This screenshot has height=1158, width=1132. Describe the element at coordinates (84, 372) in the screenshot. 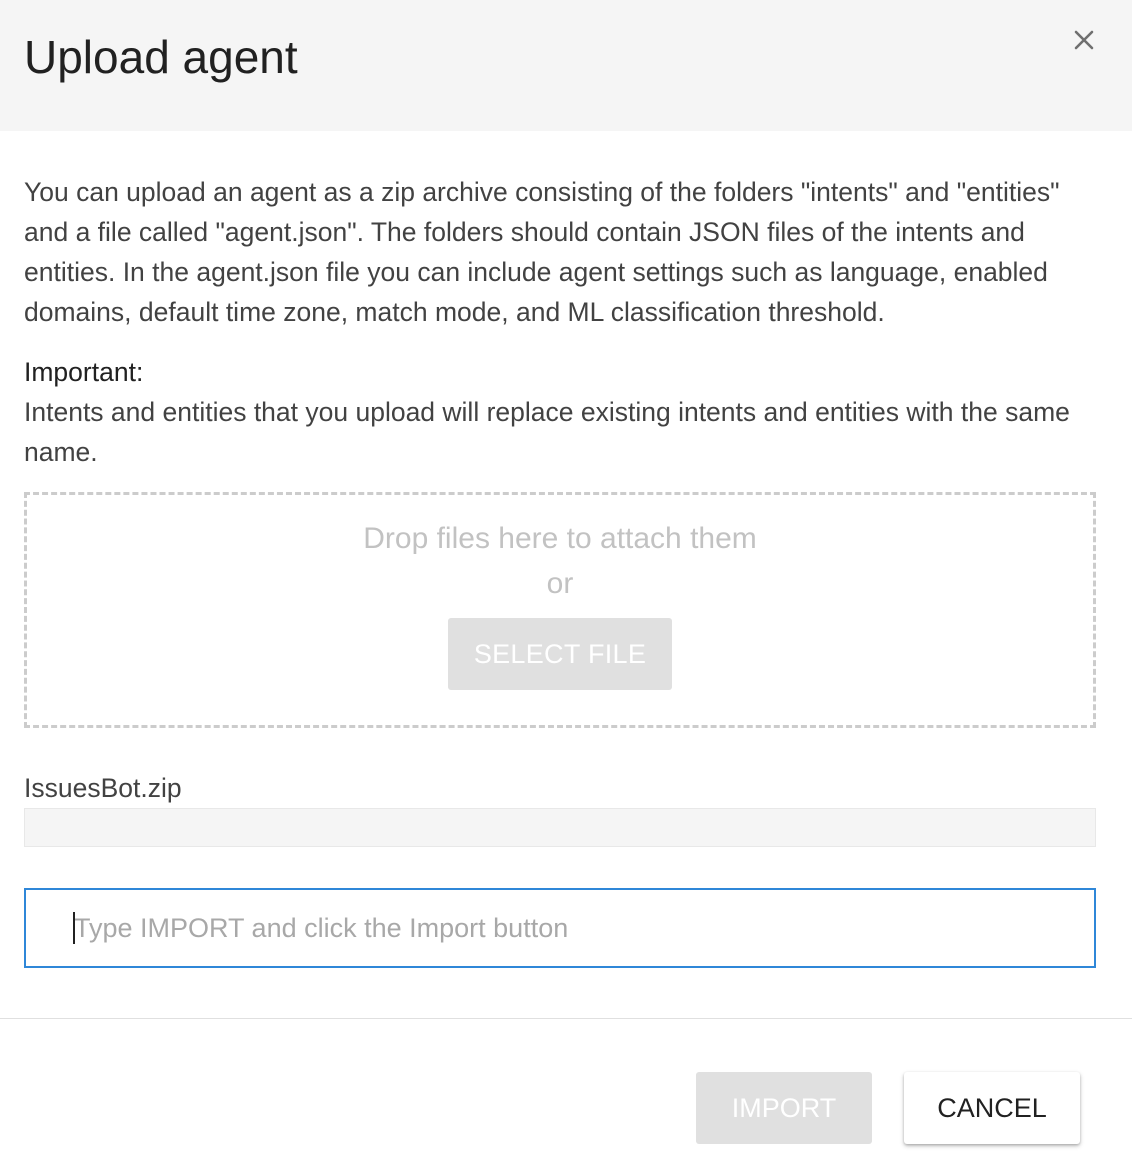

I see `important-label: Important:` at that location.